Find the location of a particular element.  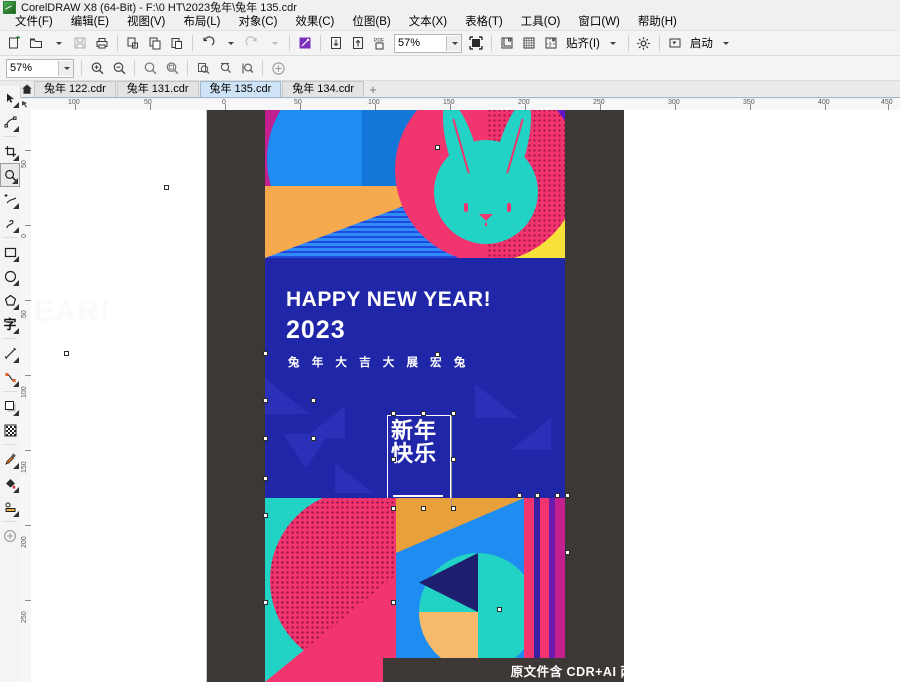

freehand-tool is located at coordinates (10, 199).